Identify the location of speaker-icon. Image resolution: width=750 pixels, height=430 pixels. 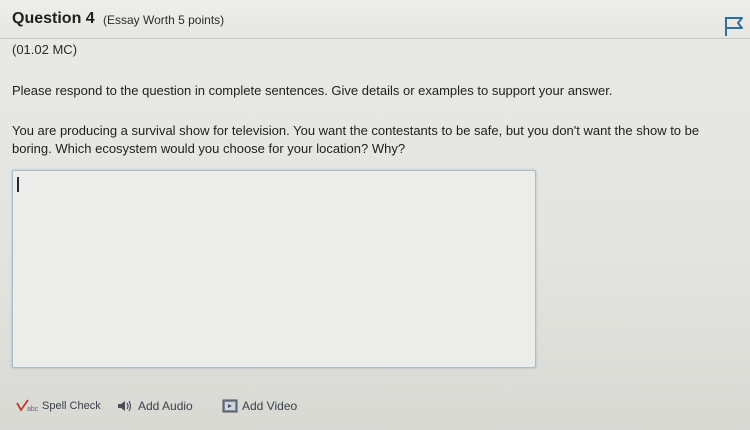
(125, 406).